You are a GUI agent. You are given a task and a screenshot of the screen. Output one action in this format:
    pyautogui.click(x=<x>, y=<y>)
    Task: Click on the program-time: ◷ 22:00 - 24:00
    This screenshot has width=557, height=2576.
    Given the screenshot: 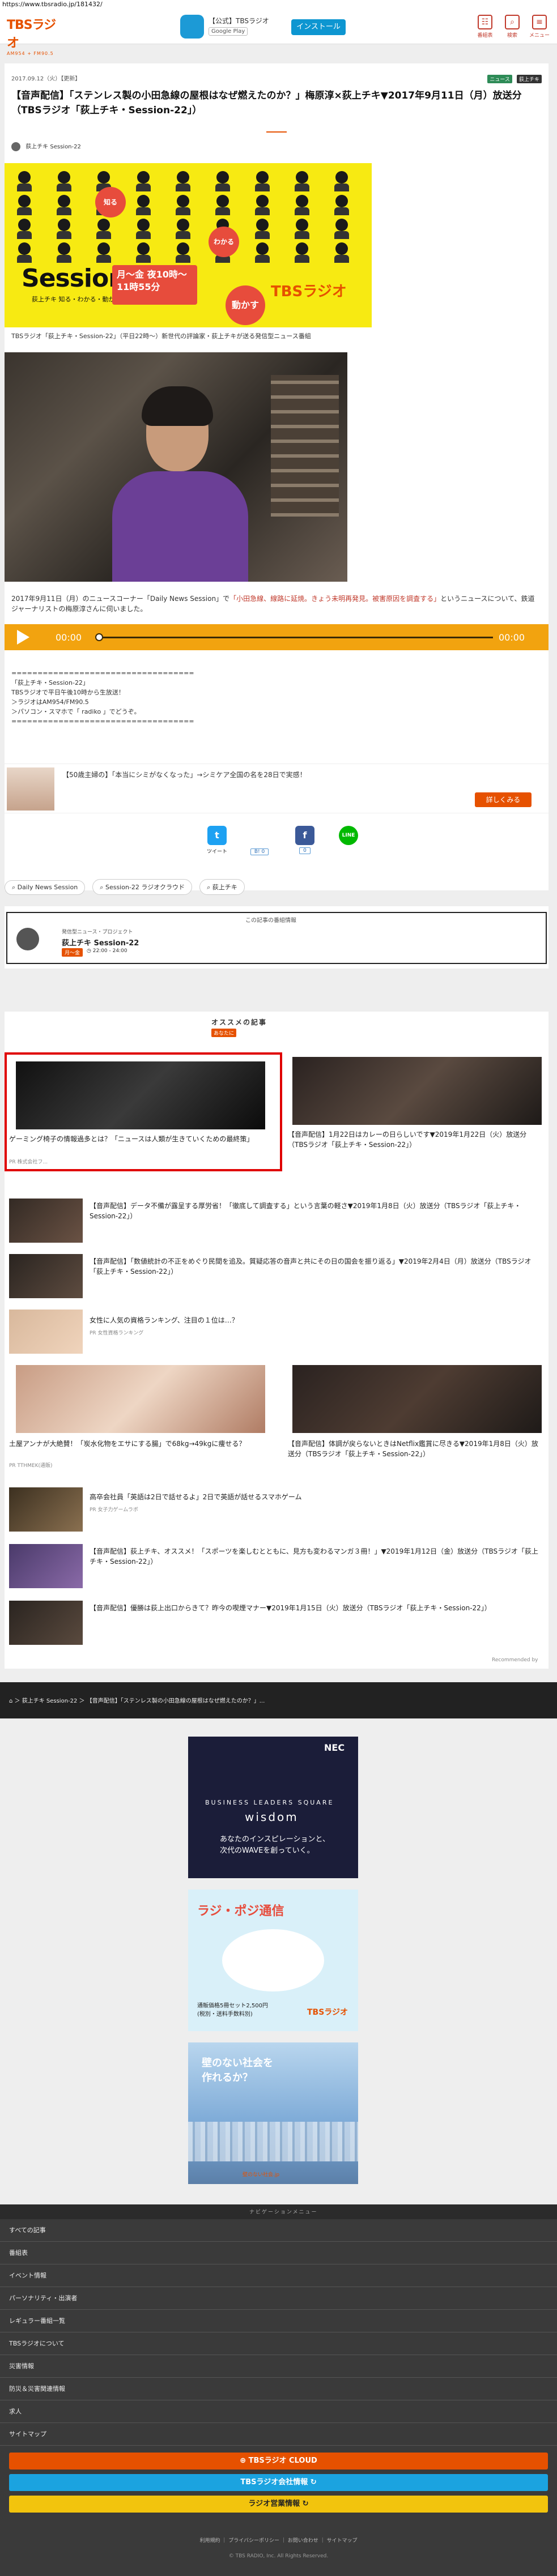 What is the action you would take?
    pyautogui.click(x=107, y=951)
    